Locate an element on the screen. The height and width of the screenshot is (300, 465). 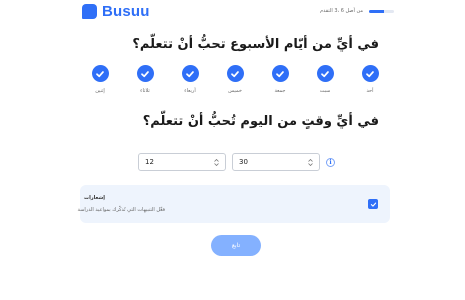
day-option: إثنين is located at coordinates (100, 79).